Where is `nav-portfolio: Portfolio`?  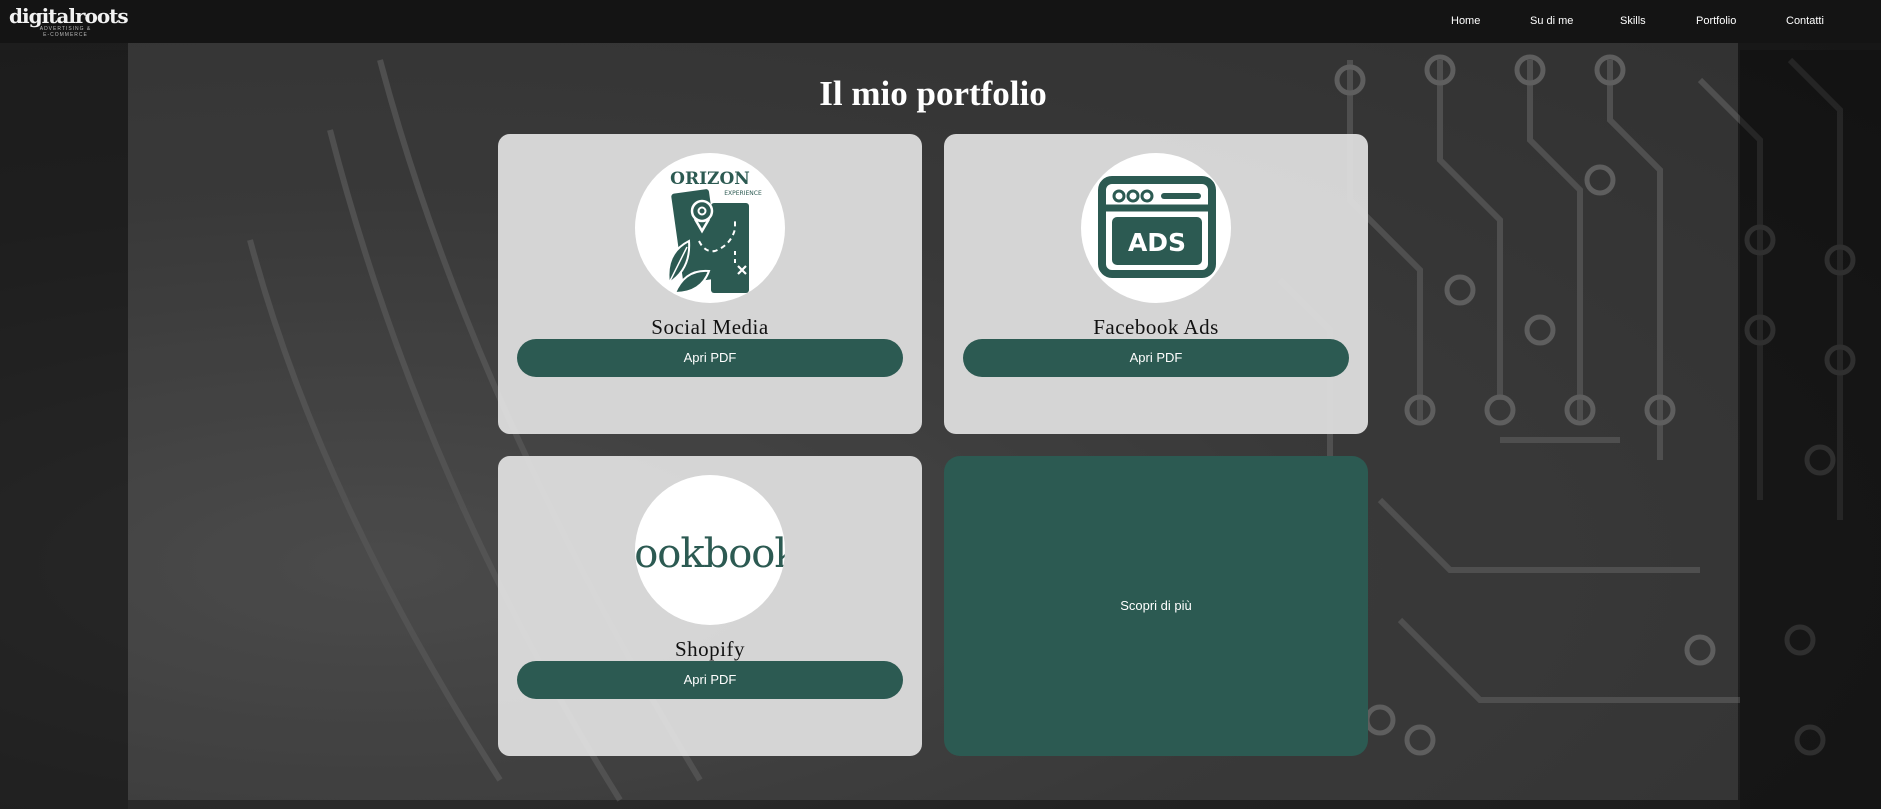 nav-portfolio: Portfolio is located at coordinates (1716, 21).